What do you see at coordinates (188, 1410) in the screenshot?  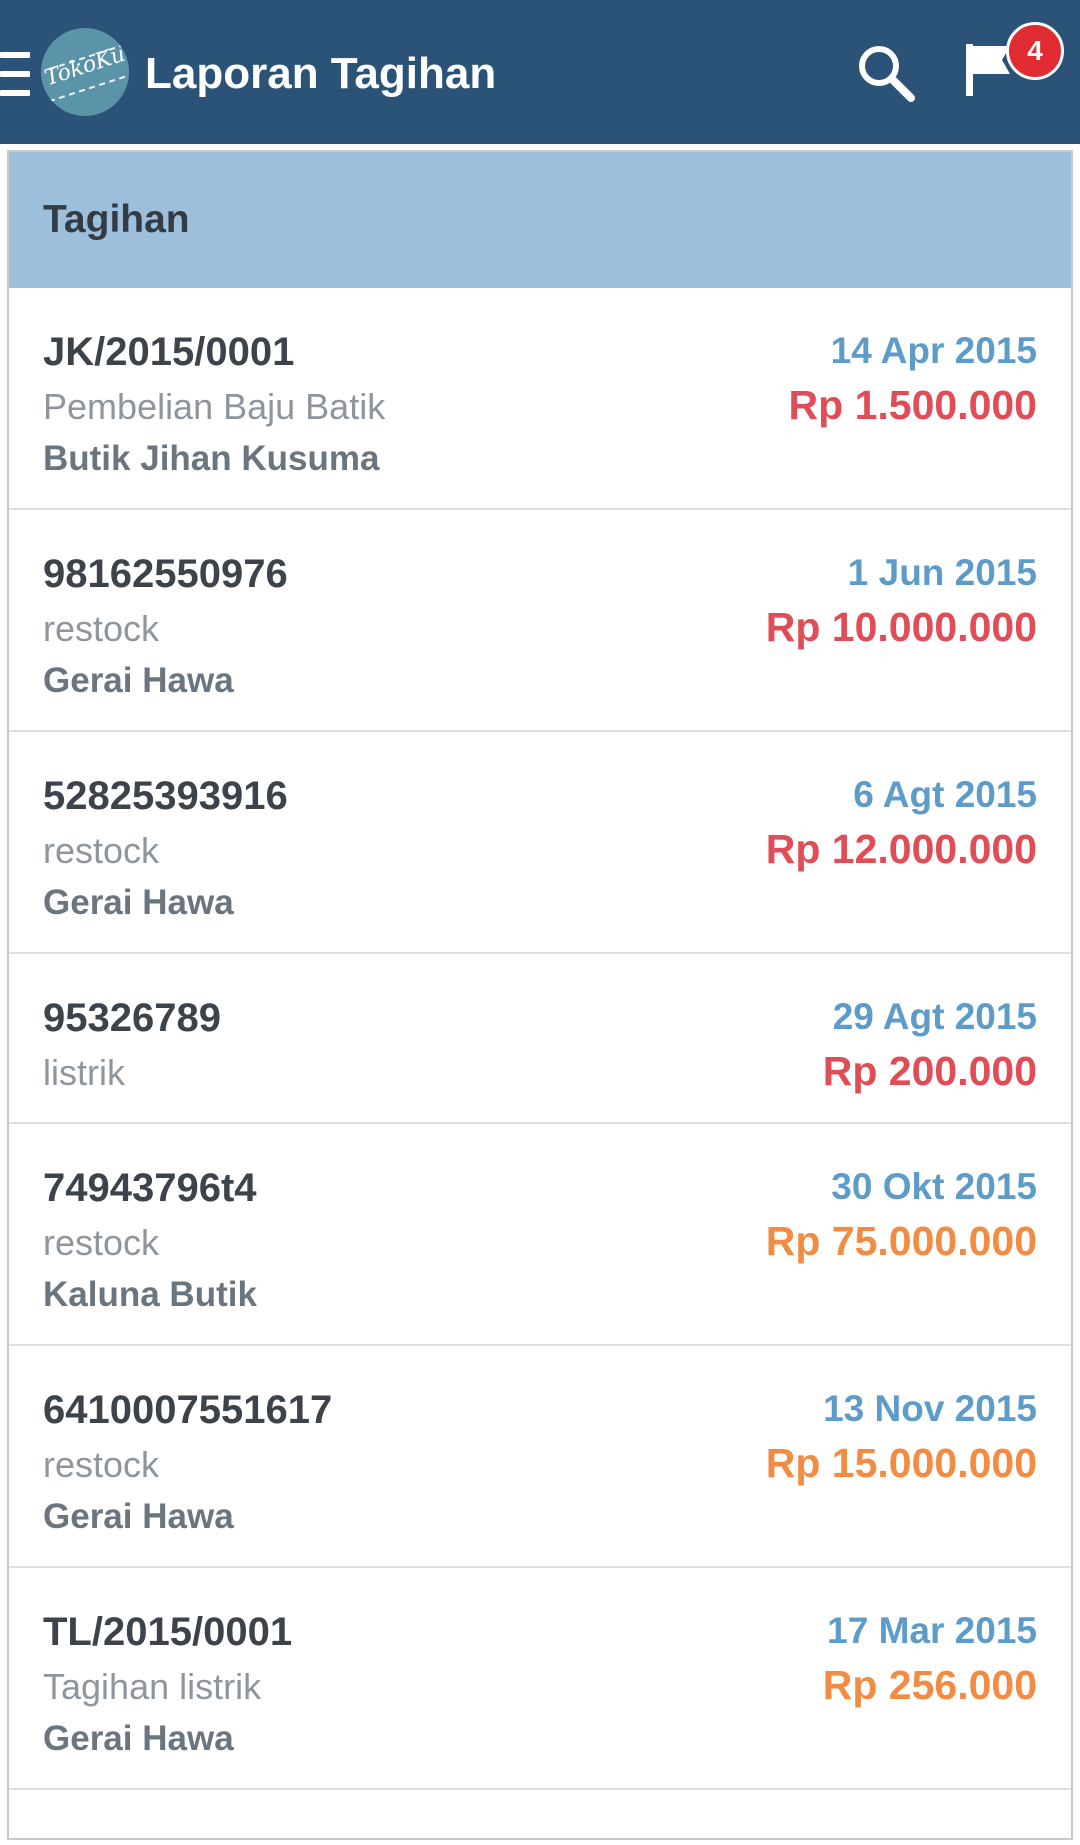 I see `bill-id: 6410007551617` at bounding box center [188, 1410].